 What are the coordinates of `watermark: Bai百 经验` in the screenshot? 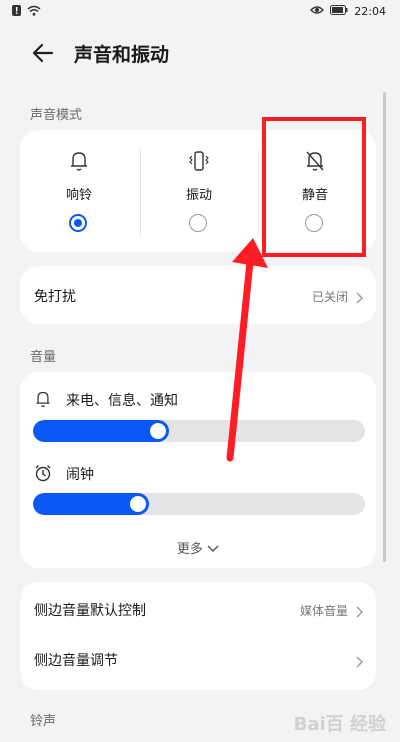 It's located at (339, 724).